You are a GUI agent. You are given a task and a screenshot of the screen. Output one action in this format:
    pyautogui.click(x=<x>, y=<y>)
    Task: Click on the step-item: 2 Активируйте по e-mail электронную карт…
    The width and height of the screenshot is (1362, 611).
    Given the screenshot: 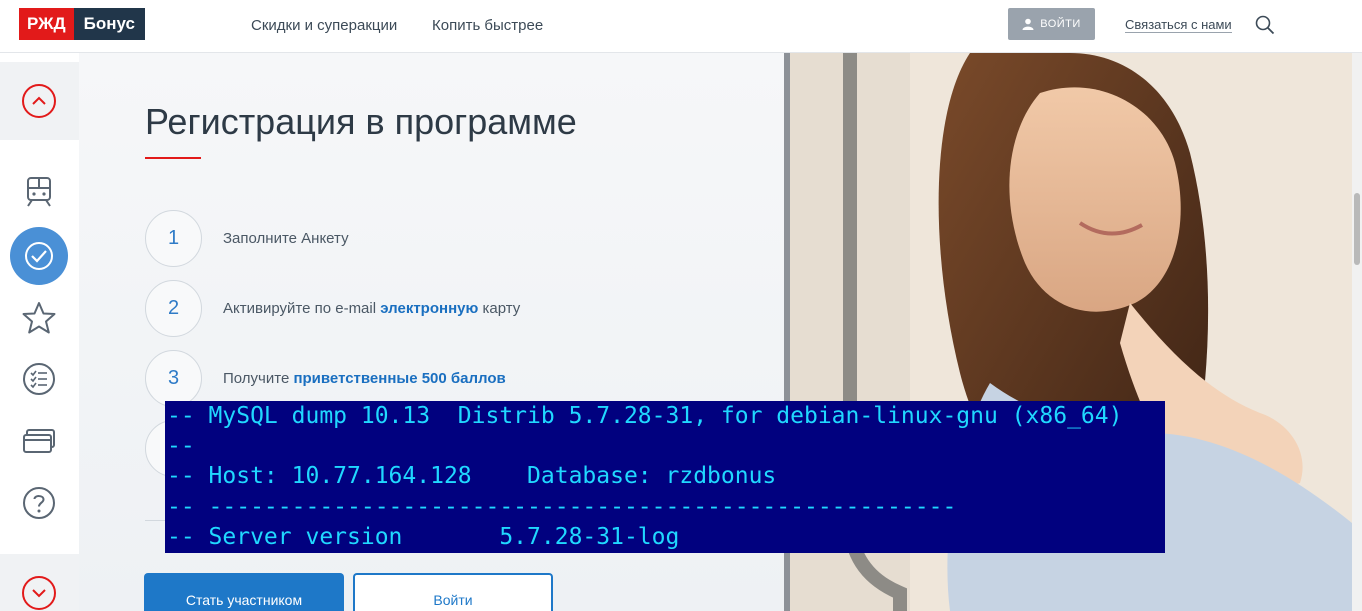 What is the action you would take?
    pyautogui.click(x=332, y=308)
    